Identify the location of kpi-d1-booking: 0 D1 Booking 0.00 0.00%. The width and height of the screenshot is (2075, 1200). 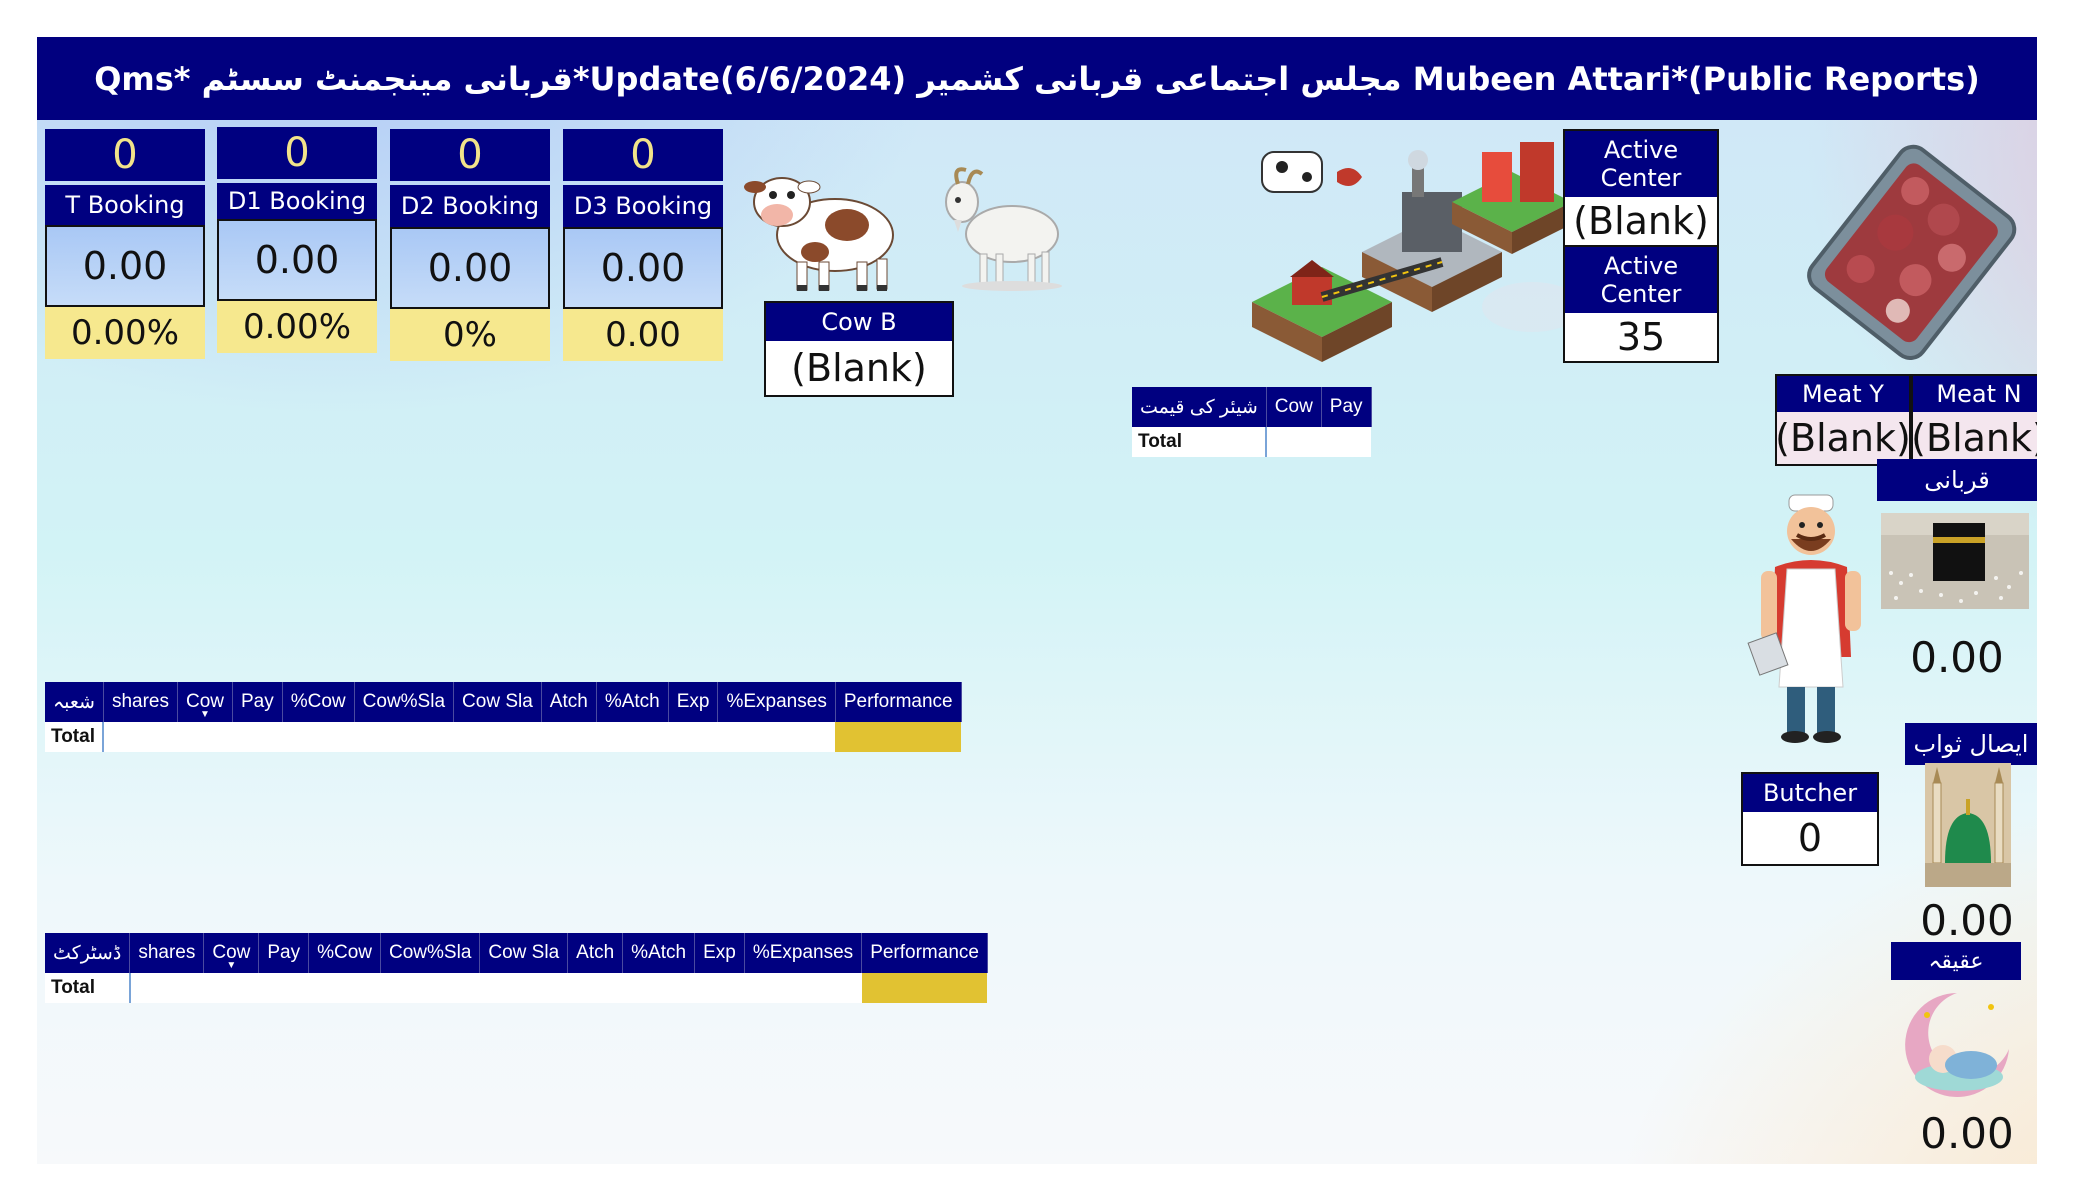
(297, 240).